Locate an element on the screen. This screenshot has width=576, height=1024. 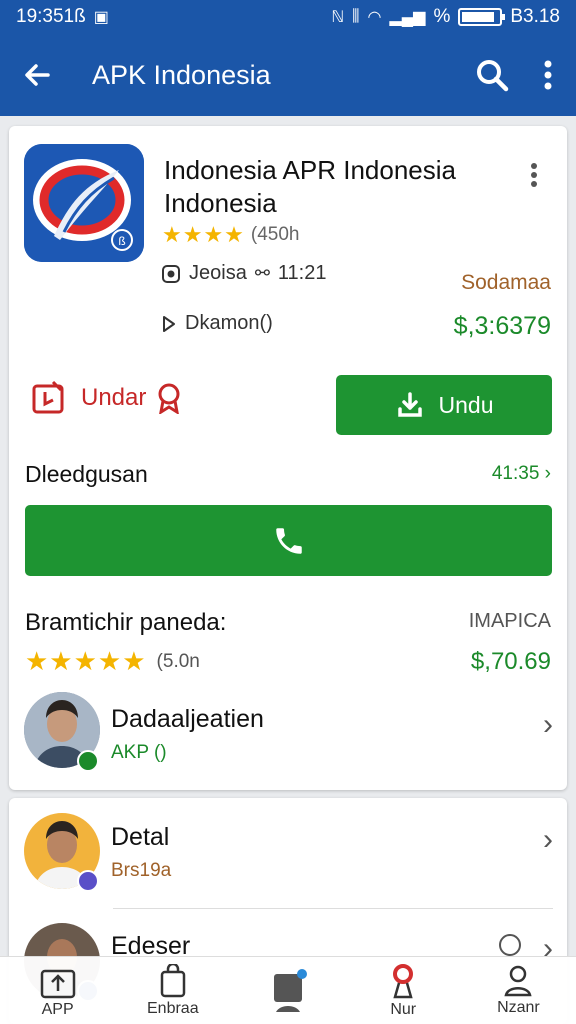
install-label: Undu is located at coordinates (466, 404).